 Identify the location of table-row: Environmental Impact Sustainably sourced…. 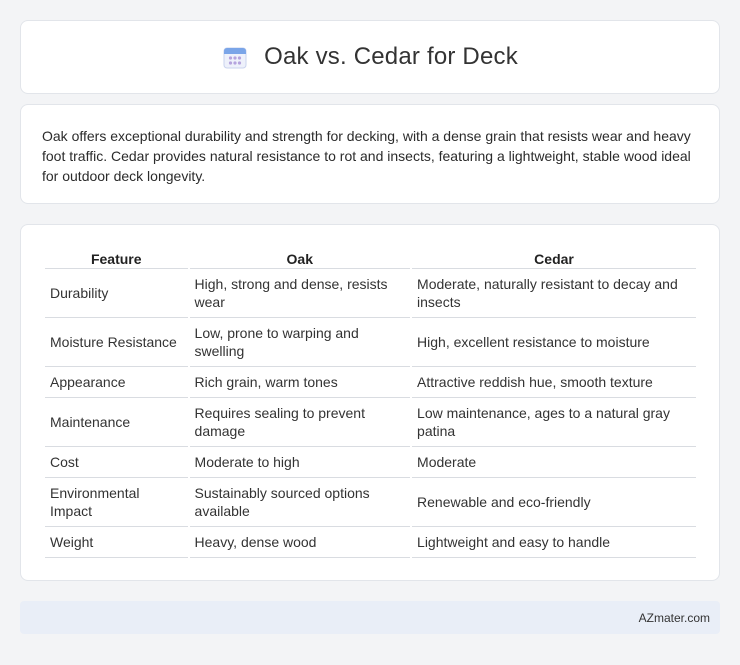
(370, 502).